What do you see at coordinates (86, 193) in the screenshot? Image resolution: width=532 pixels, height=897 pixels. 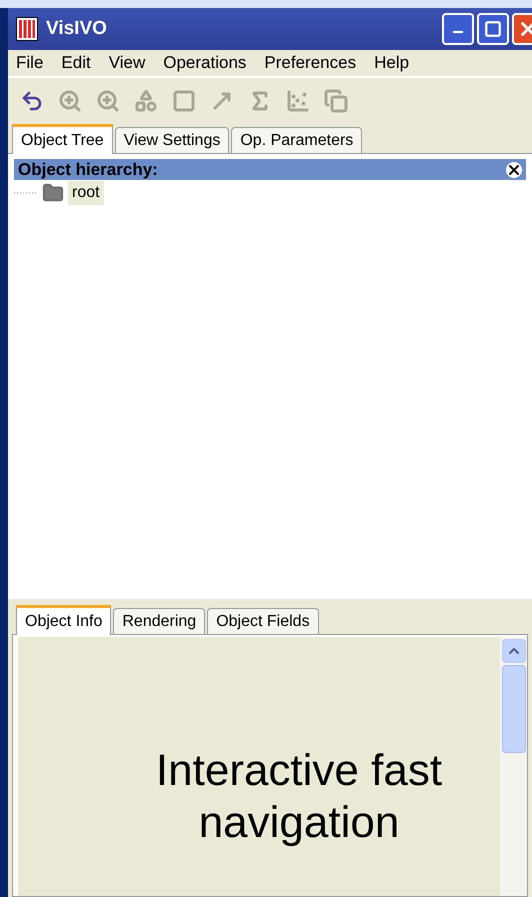 I see `tree-item: root` at bounding box center [86, 193].